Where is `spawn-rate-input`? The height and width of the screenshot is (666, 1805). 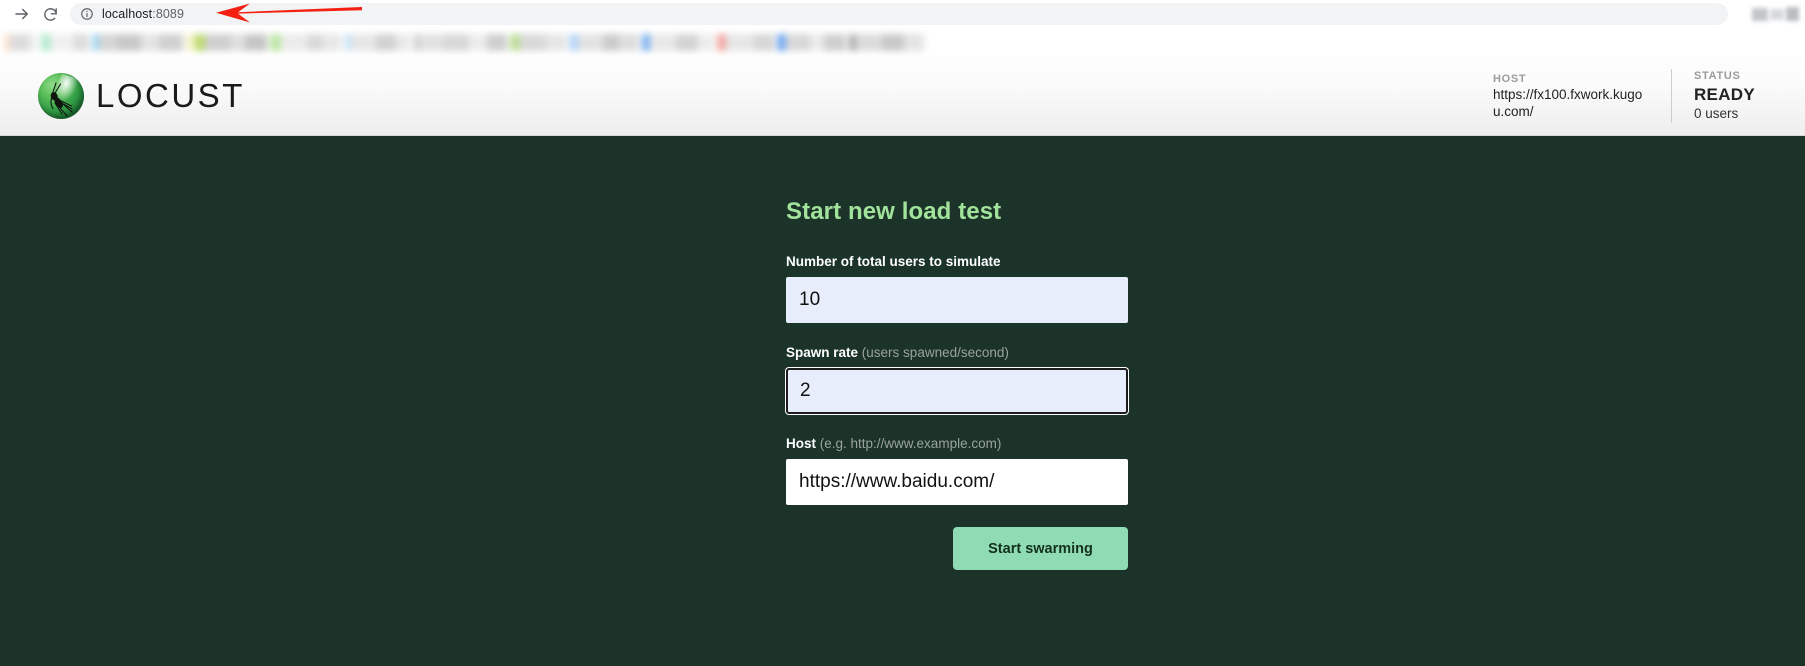
spawn-rate-input is located at coordinates (957, 391).